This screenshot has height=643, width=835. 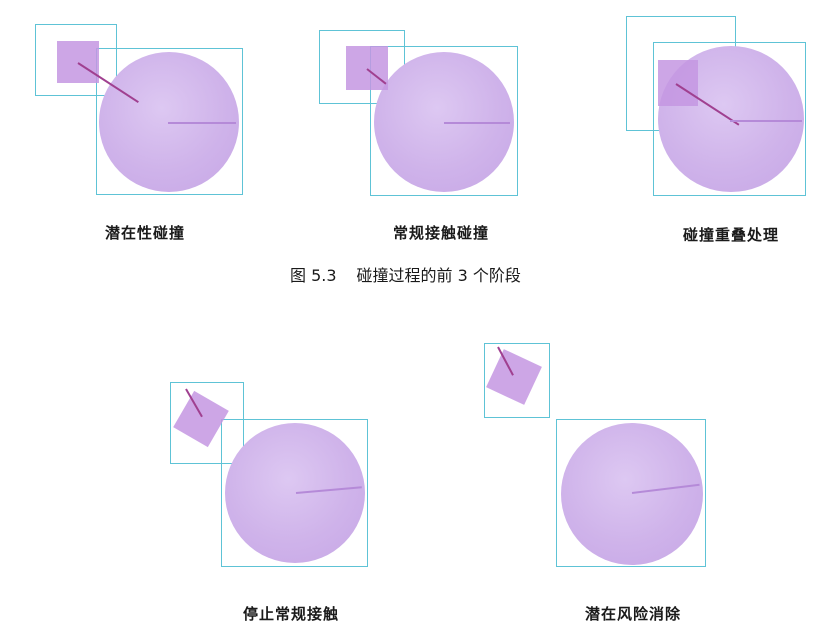 I want to click on caption-overlap-handling: 碰撞重叠处理, so click(x=731, y=235).